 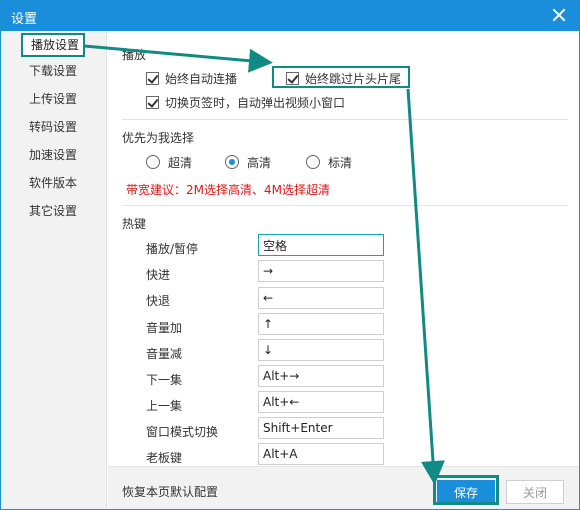 I want to click on hotkey-input-volume-down, so click(x=321, y=350).